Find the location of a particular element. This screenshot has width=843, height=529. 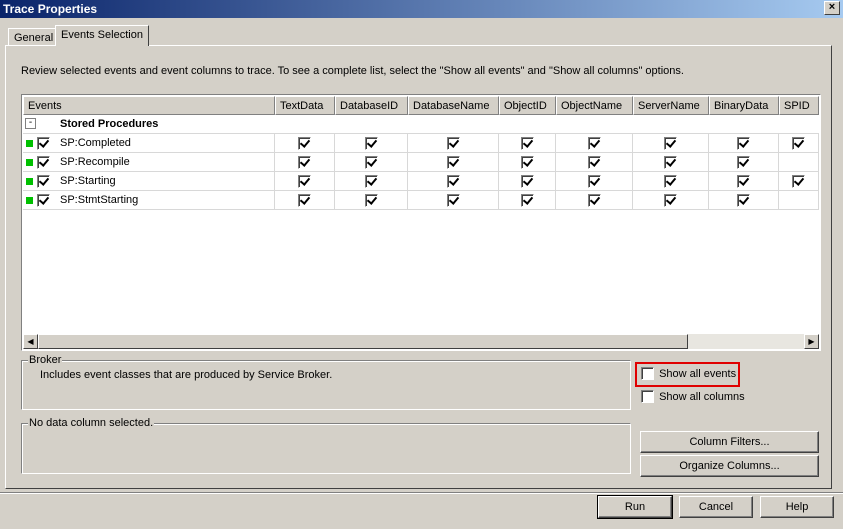

event-row: SP:StmtStarting is located at coordinates (421, 200).